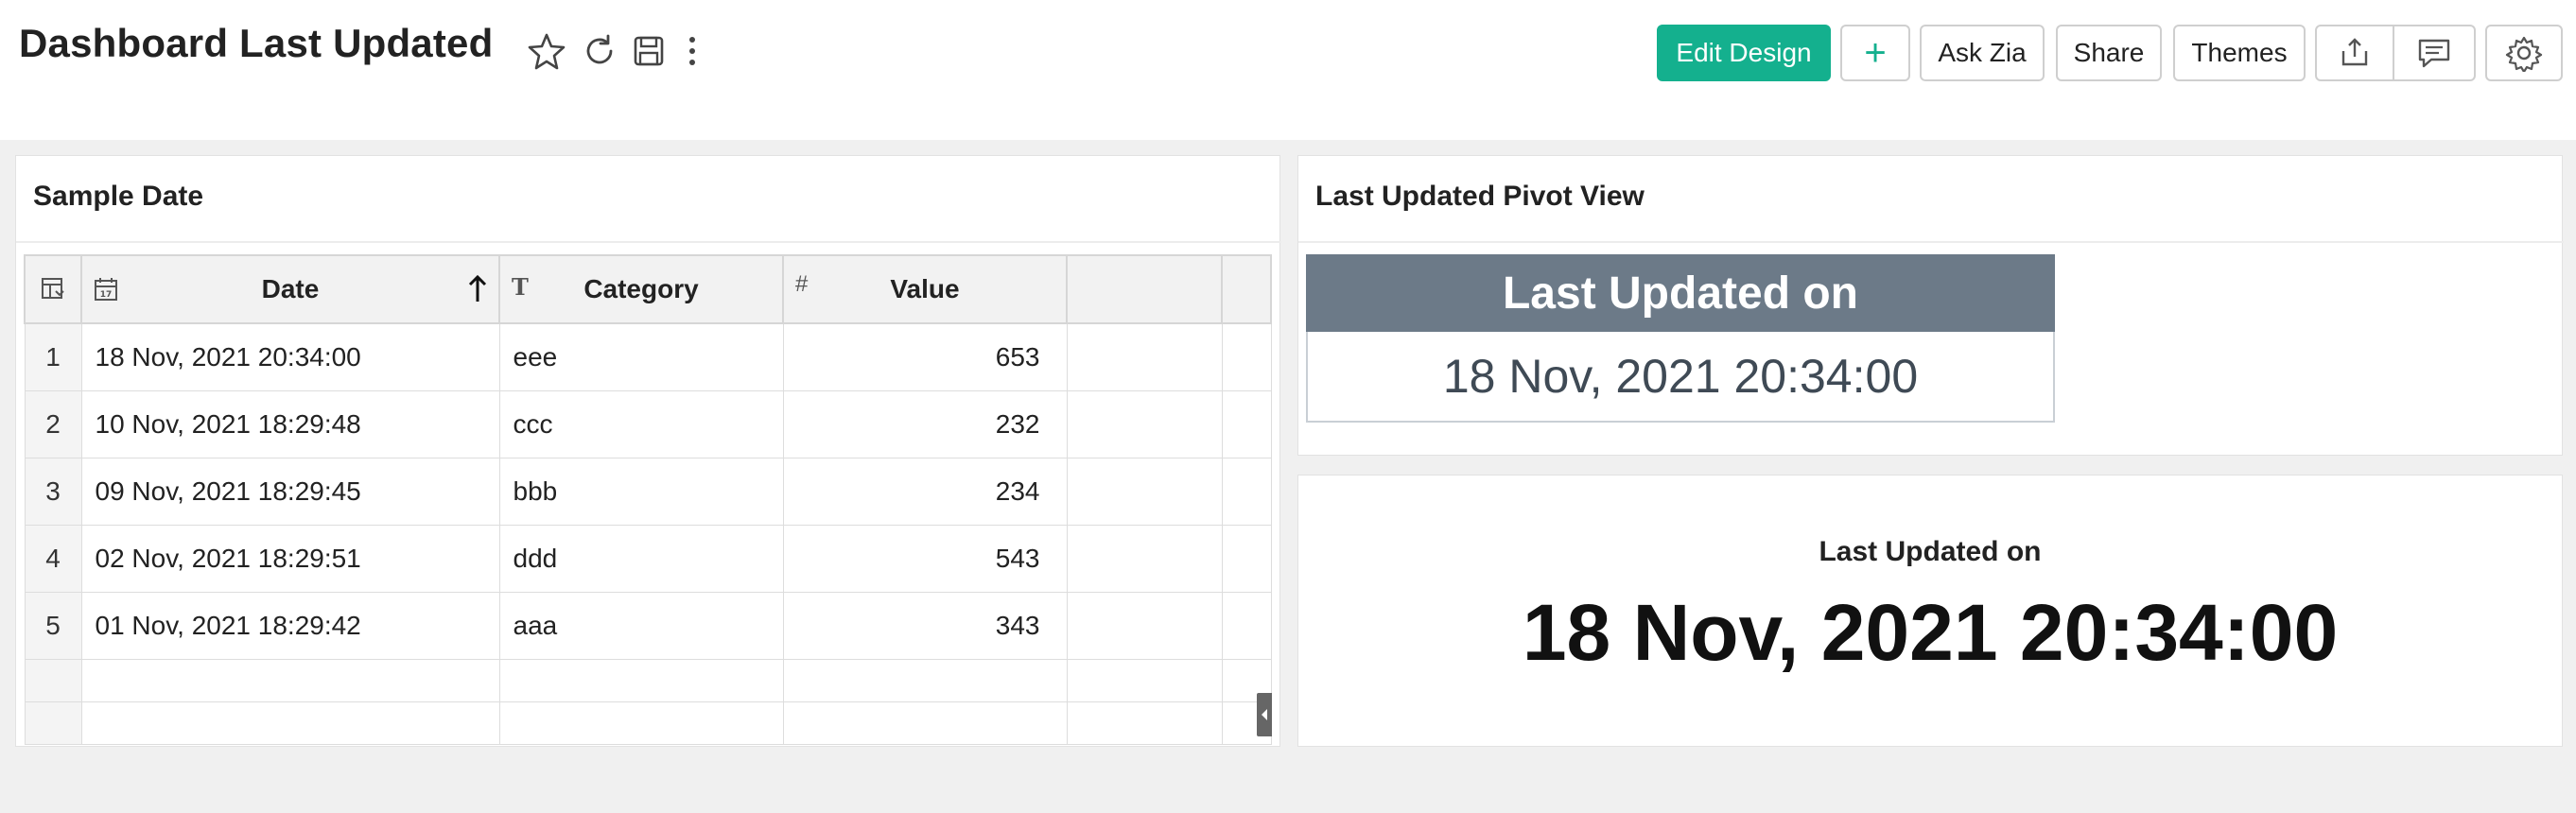 This screenshot has width=2576, height=813. Describe the element at coordinates (599, 51) in the screenshot. I see `refresh-icon` at that location.